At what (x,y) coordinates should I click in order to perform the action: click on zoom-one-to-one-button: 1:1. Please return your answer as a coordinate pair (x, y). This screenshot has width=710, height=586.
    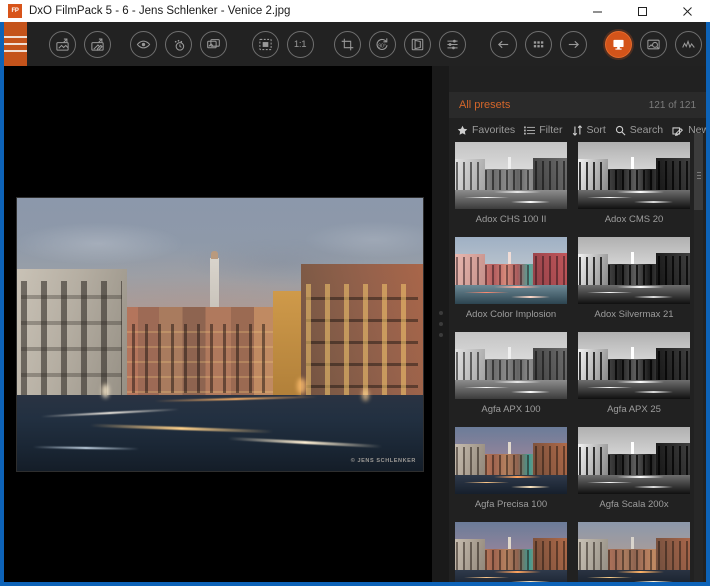
    Looking at the image, I should click on (300, 44).